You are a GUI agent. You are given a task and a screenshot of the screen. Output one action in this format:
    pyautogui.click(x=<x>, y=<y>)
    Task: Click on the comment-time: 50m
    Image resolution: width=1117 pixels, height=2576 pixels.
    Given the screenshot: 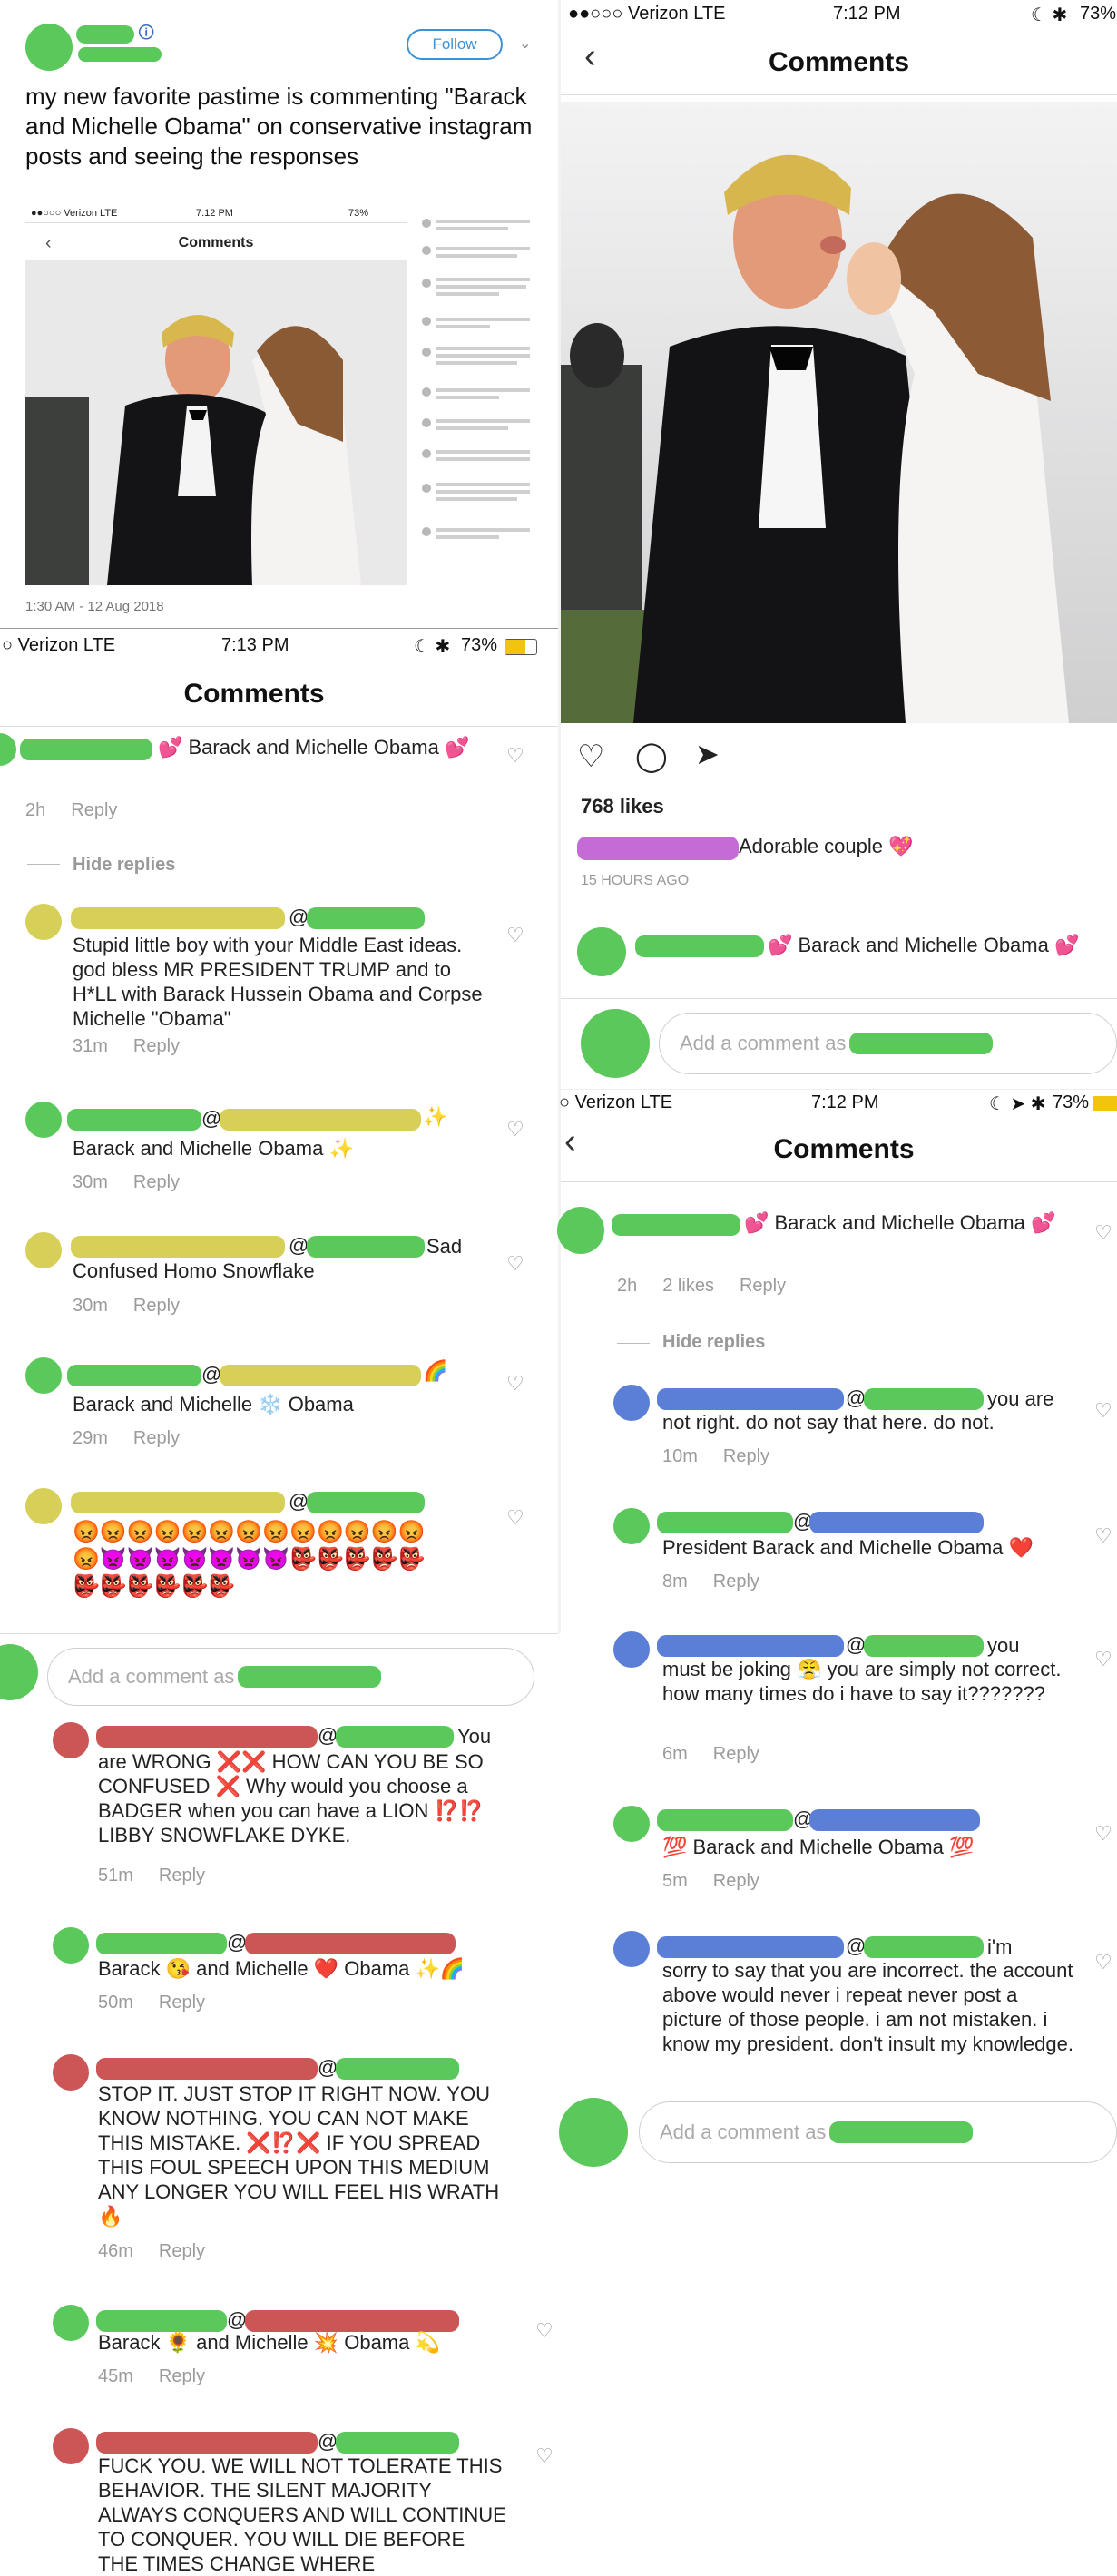 What is the action you would take?
    pyautogui.click(x=115, y=2003)
    